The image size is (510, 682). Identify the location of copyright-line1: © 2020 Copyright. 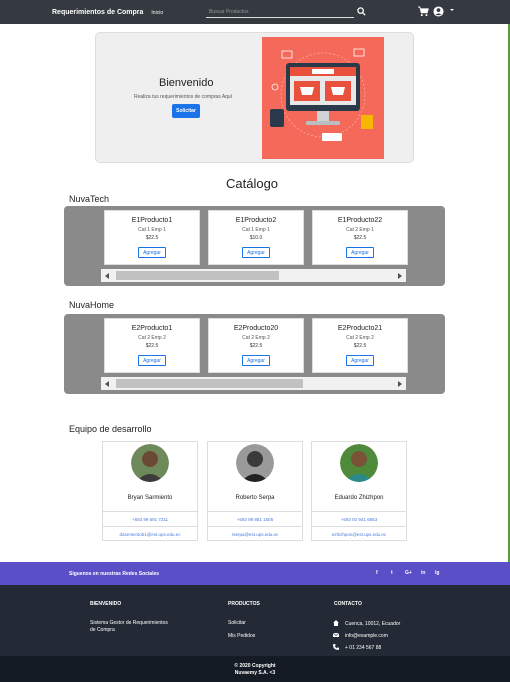
(255, 666).